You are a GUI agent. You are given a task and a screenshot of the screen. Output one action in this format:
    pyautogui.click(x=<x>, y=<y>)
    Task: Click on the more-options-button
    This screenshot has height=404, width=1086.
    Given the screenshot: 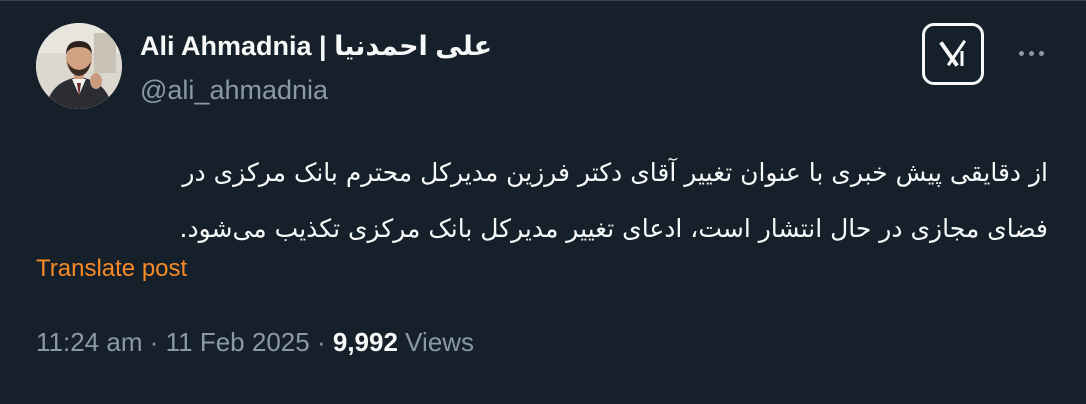 What is the action you would take?
    pyautogui.click(x=1031, y=53)
    